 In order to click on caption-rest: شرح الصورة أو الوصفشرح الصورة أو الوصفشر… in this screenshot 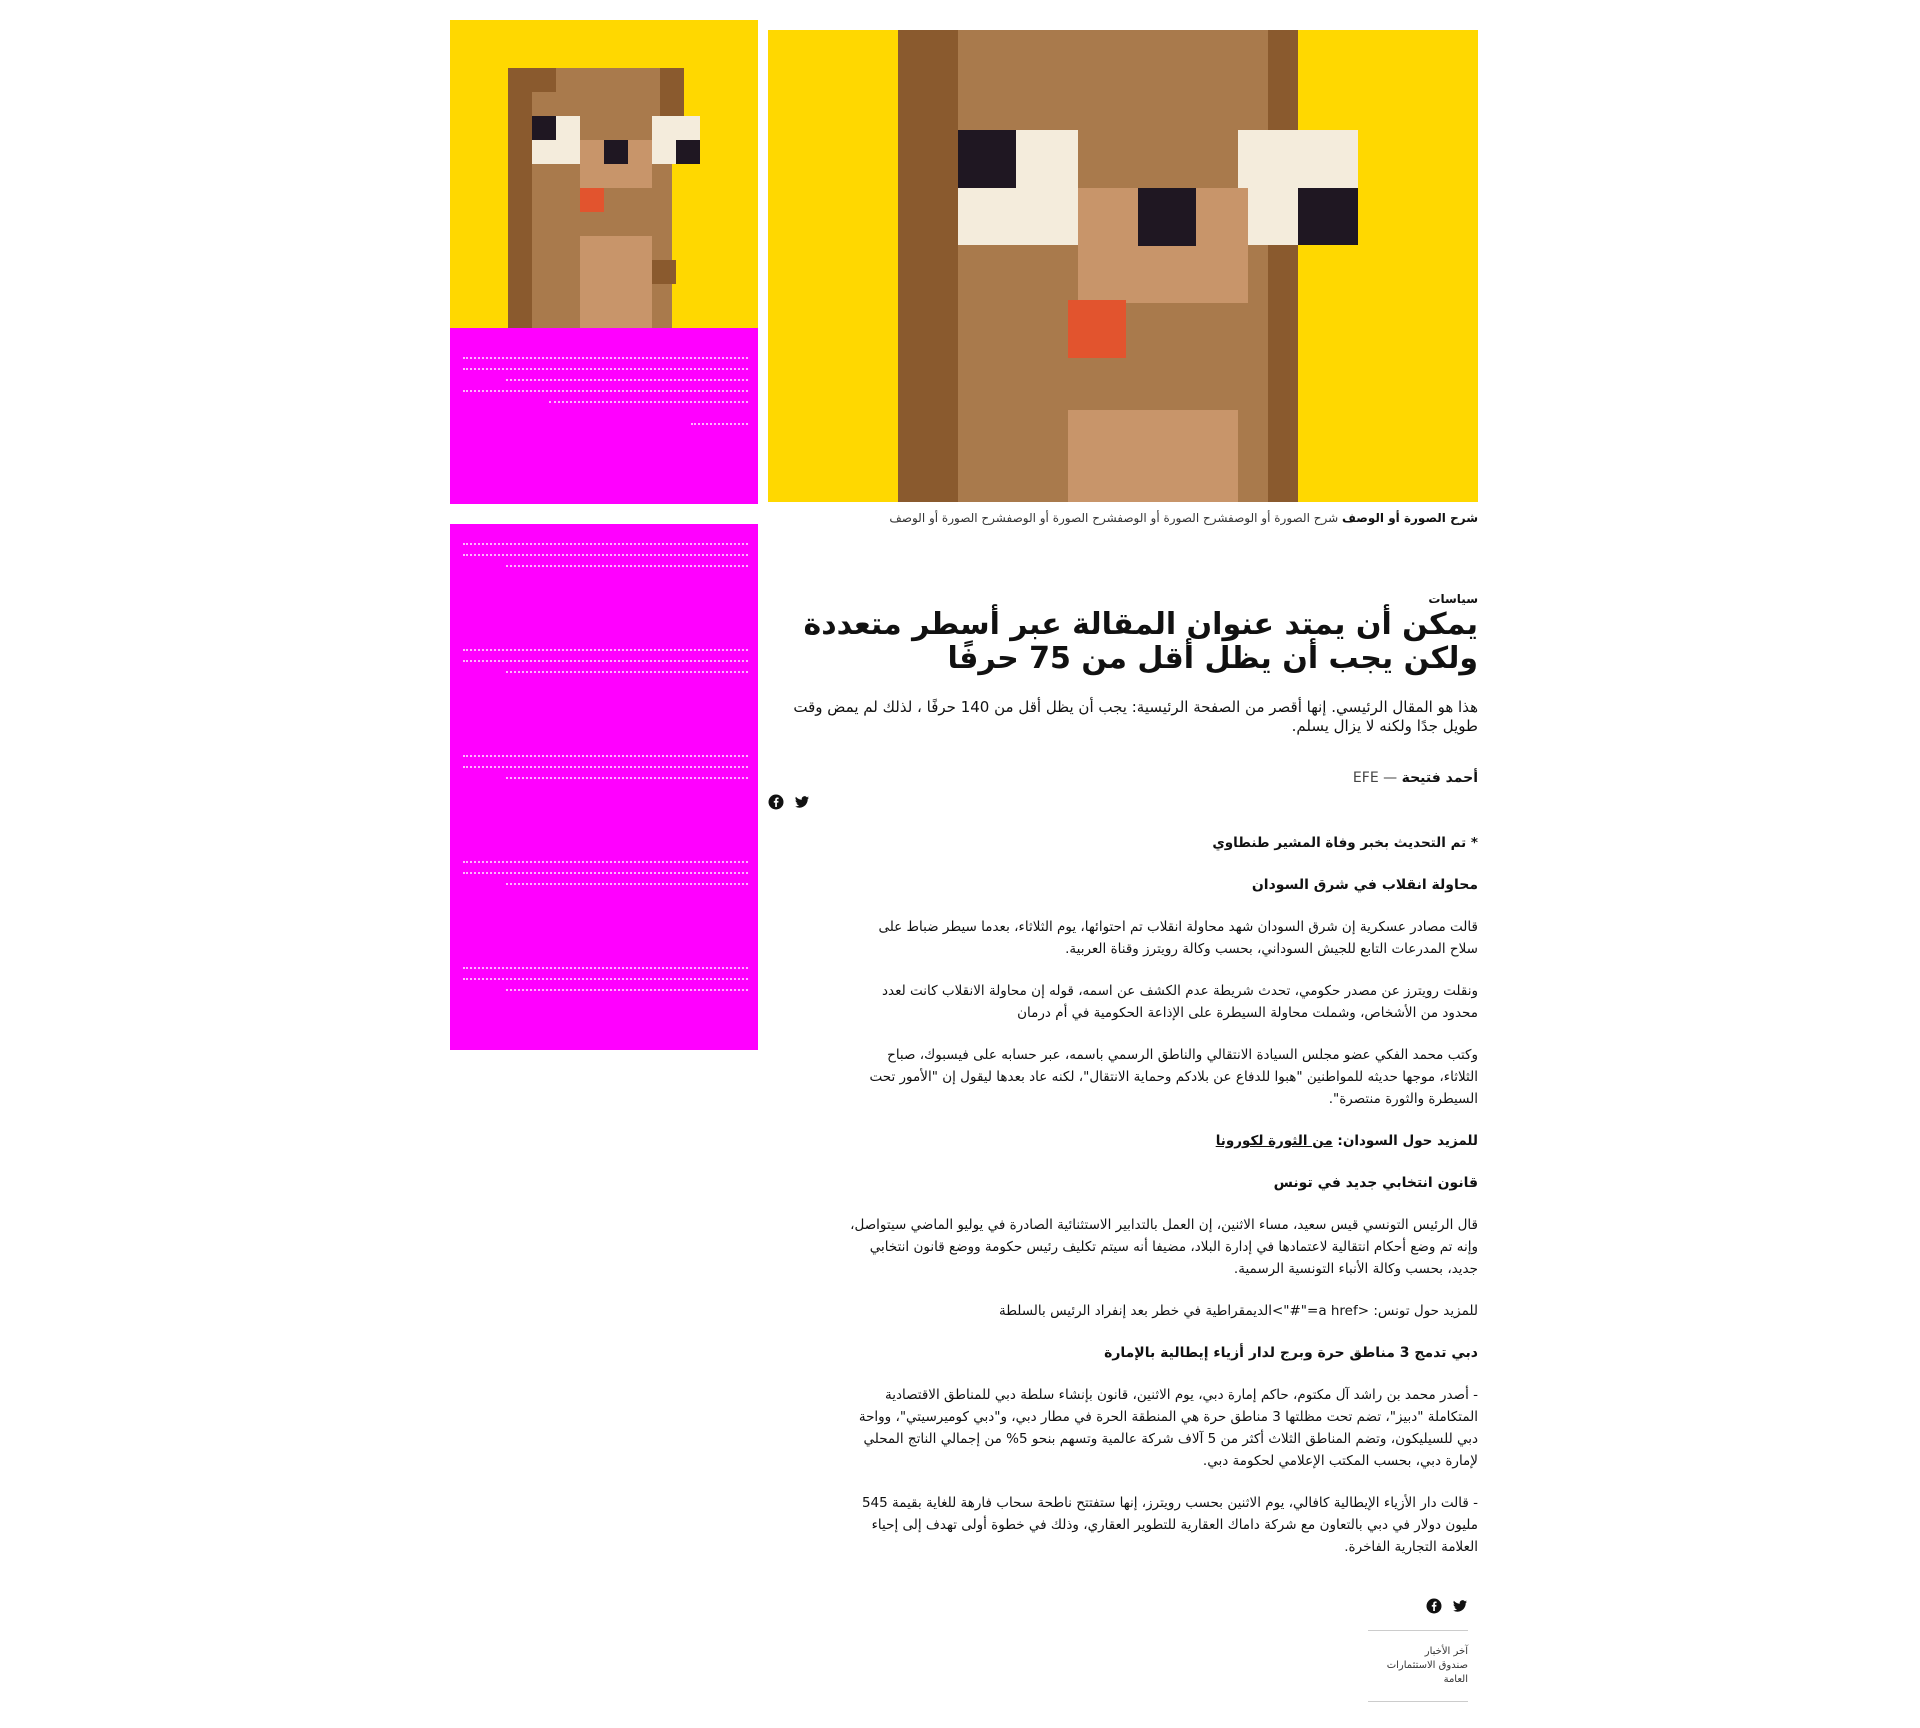, I will do `click(1115, 518)`.